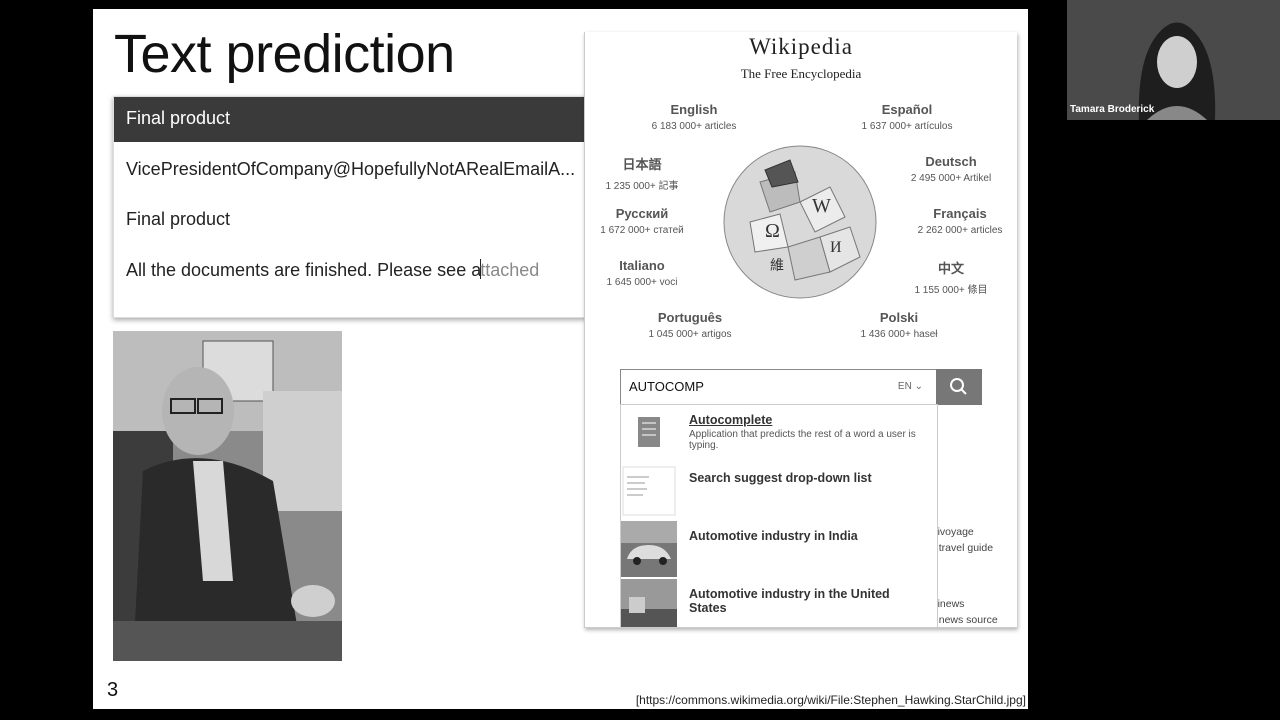 The width and height of the screenshot is (1280, 720). What do you see at coordinates (690, 317) in the screenshot?
I see `lang-name: Português` at bounding box center [690, 317].